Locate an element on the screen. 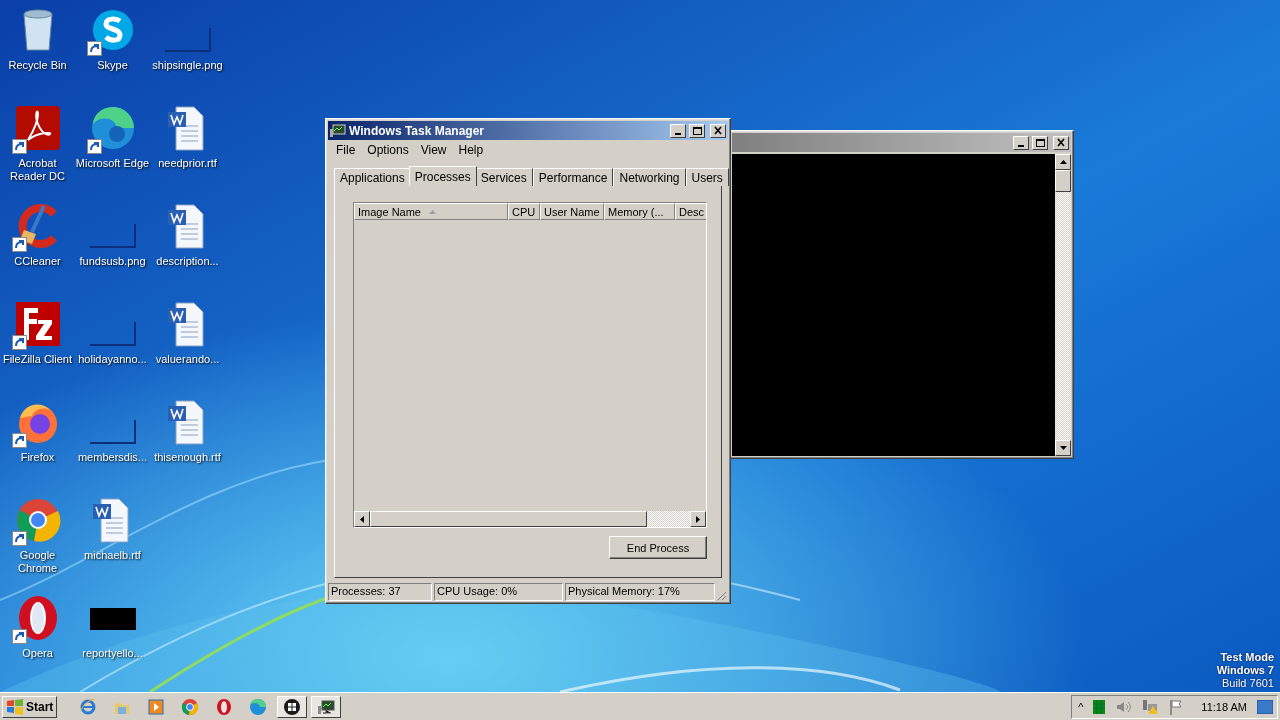  start-button: Start is located at coordinates (30, 706).